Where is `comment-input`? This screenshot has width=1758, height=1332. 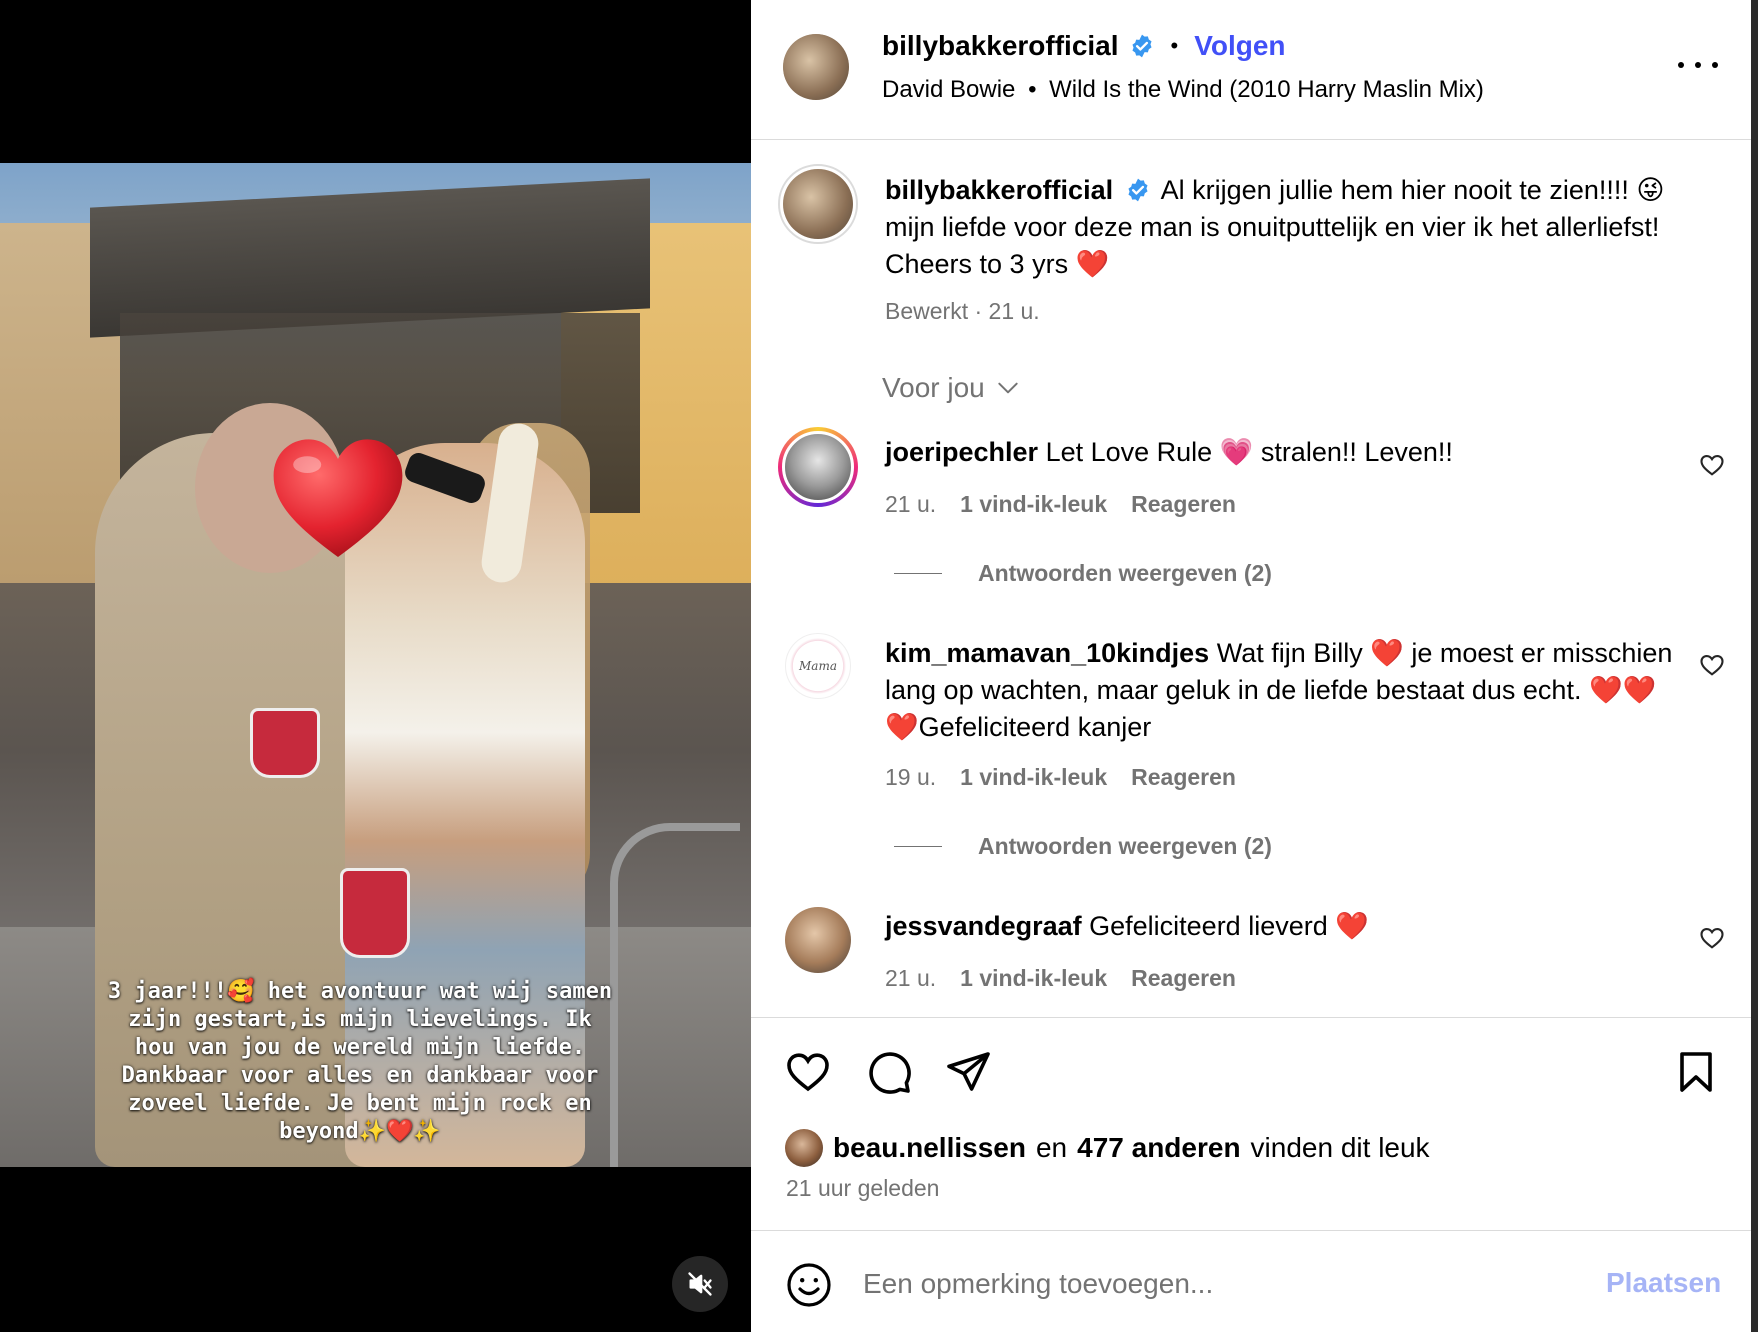
comment-input is located at coordinates (1213, 1284).